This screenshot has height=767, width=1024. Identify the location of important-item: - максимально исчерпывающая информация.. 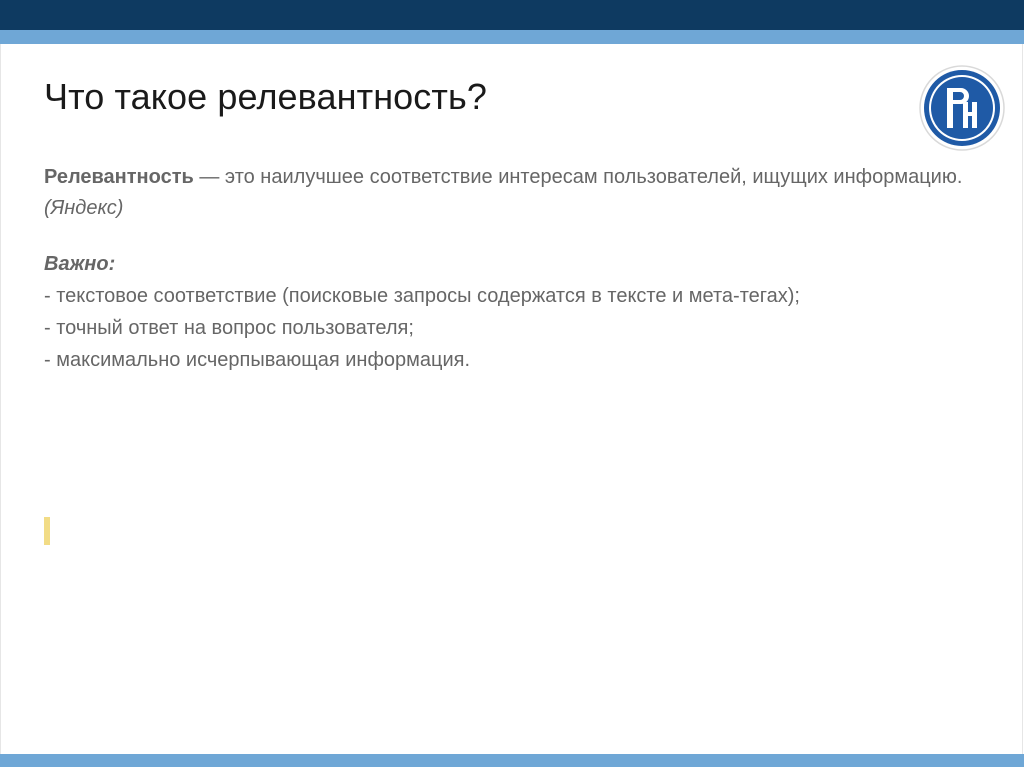
(257, 360).